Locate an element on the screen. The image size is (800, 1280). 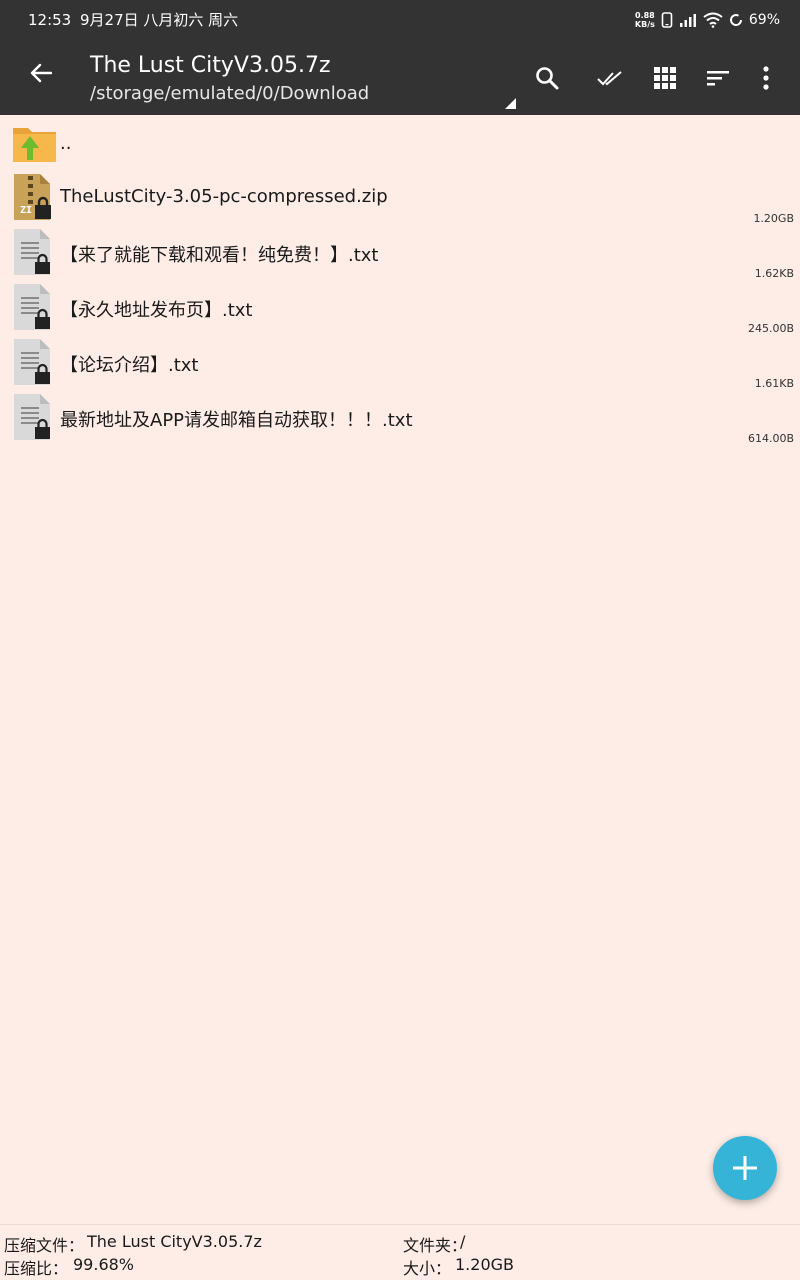
select-all-button is located at coordinates (610, 78).